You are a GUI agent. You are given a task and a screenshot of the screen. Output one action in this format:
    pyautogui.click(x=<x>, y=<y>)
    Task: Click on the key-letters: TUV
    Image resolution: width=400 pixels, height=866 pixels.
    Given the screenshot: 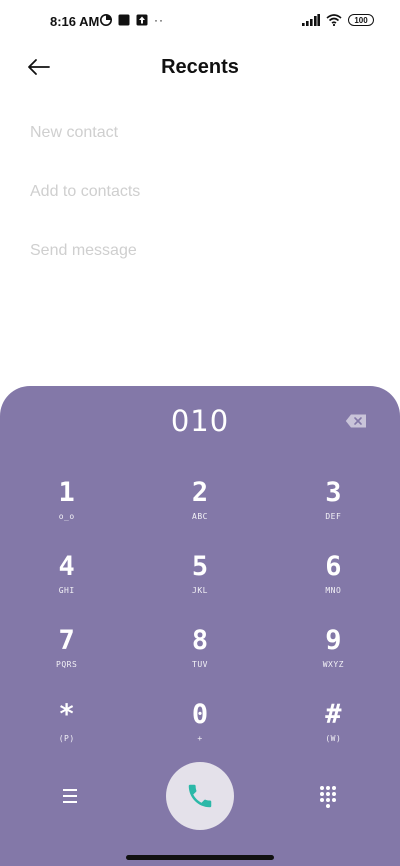 What is the action you would take?
    pyautogui.click(x=200, y=664)
    